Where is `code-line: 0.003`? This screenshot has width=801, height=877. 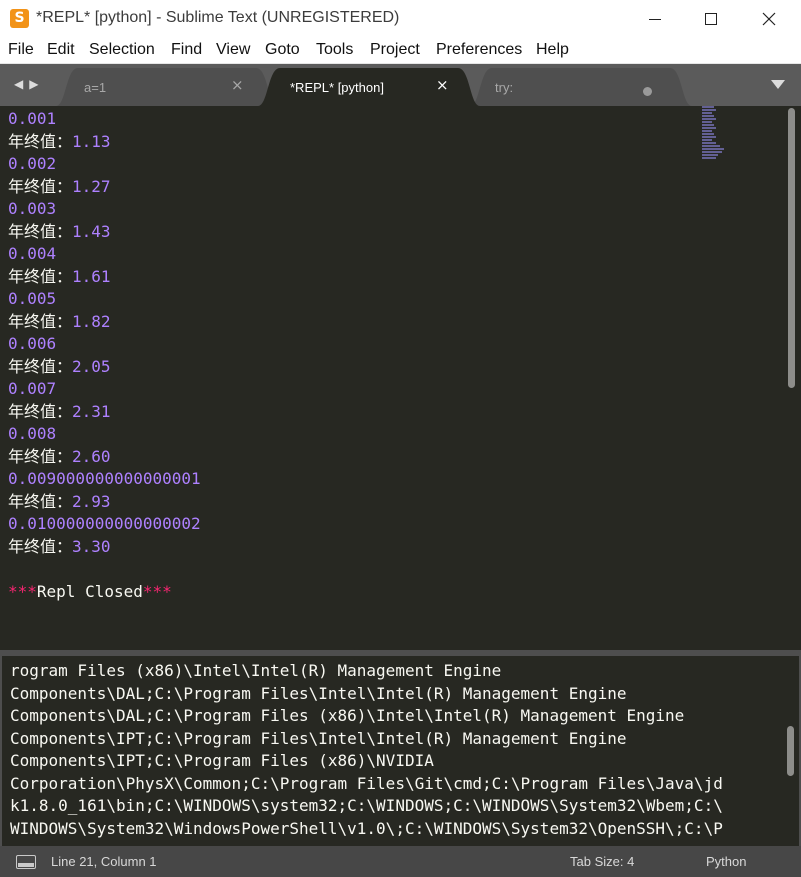 code-line: 0.003 is located at coordinates (104, 209).